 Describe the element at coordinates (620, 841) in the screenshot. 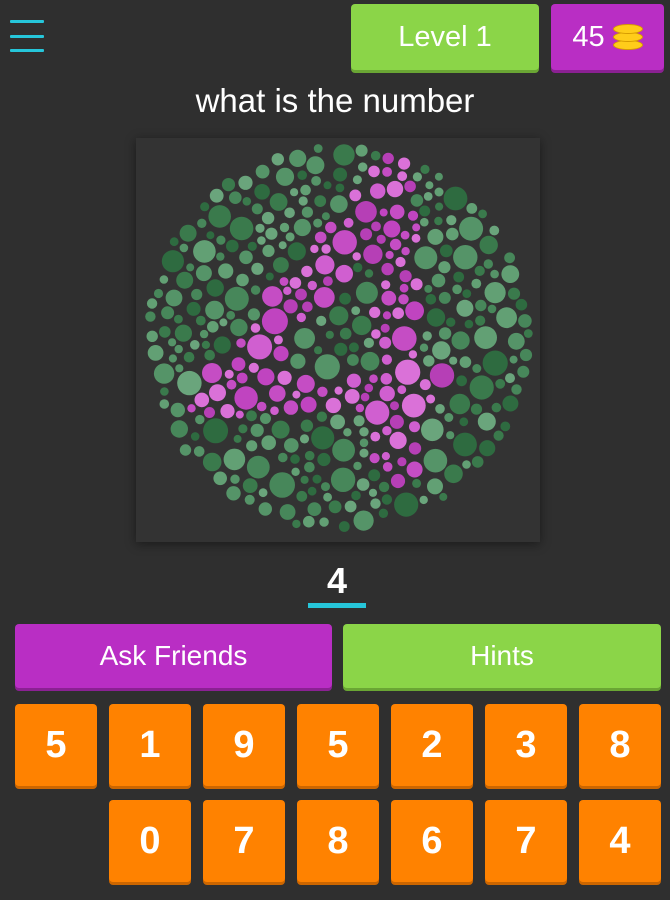

I see `key-row2-6: 4` at that location.